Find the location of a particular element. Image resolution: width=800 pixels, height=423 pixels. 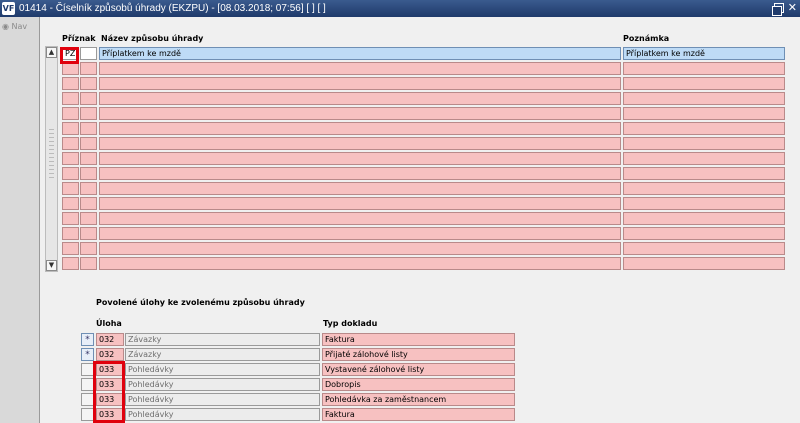

nav-label: Nav is located at coordinates (19, 26).